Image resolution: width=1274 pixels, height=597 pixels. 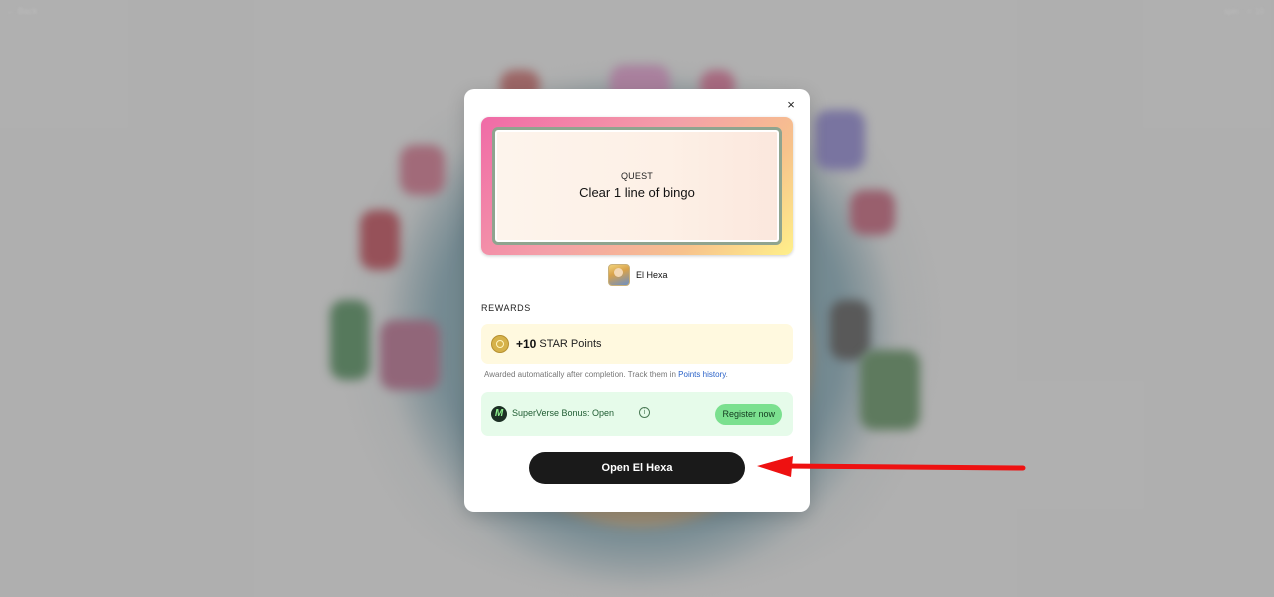 What do you see at coordinates (791, 105) in the screenshot?
I see `close-icon: ×` at bounding box center [791, 105].